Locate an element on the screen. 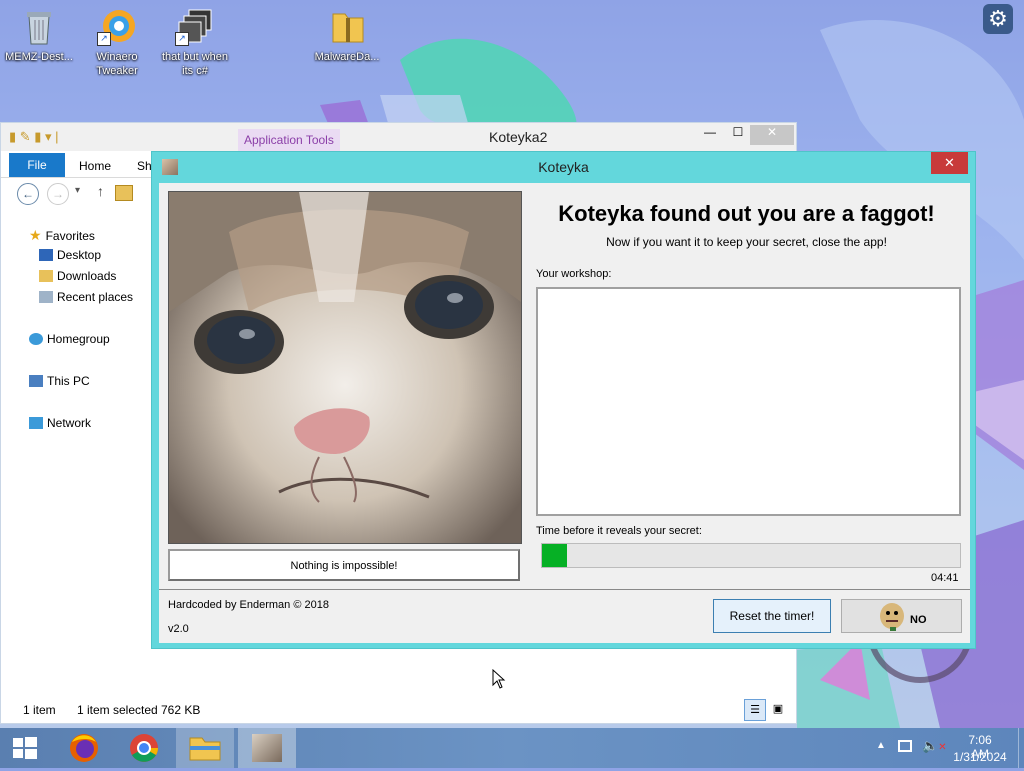 The image size is (1024, 771). nothing-is-impossible-button: Nothing is impossible! is located at coordinates (344, 565).